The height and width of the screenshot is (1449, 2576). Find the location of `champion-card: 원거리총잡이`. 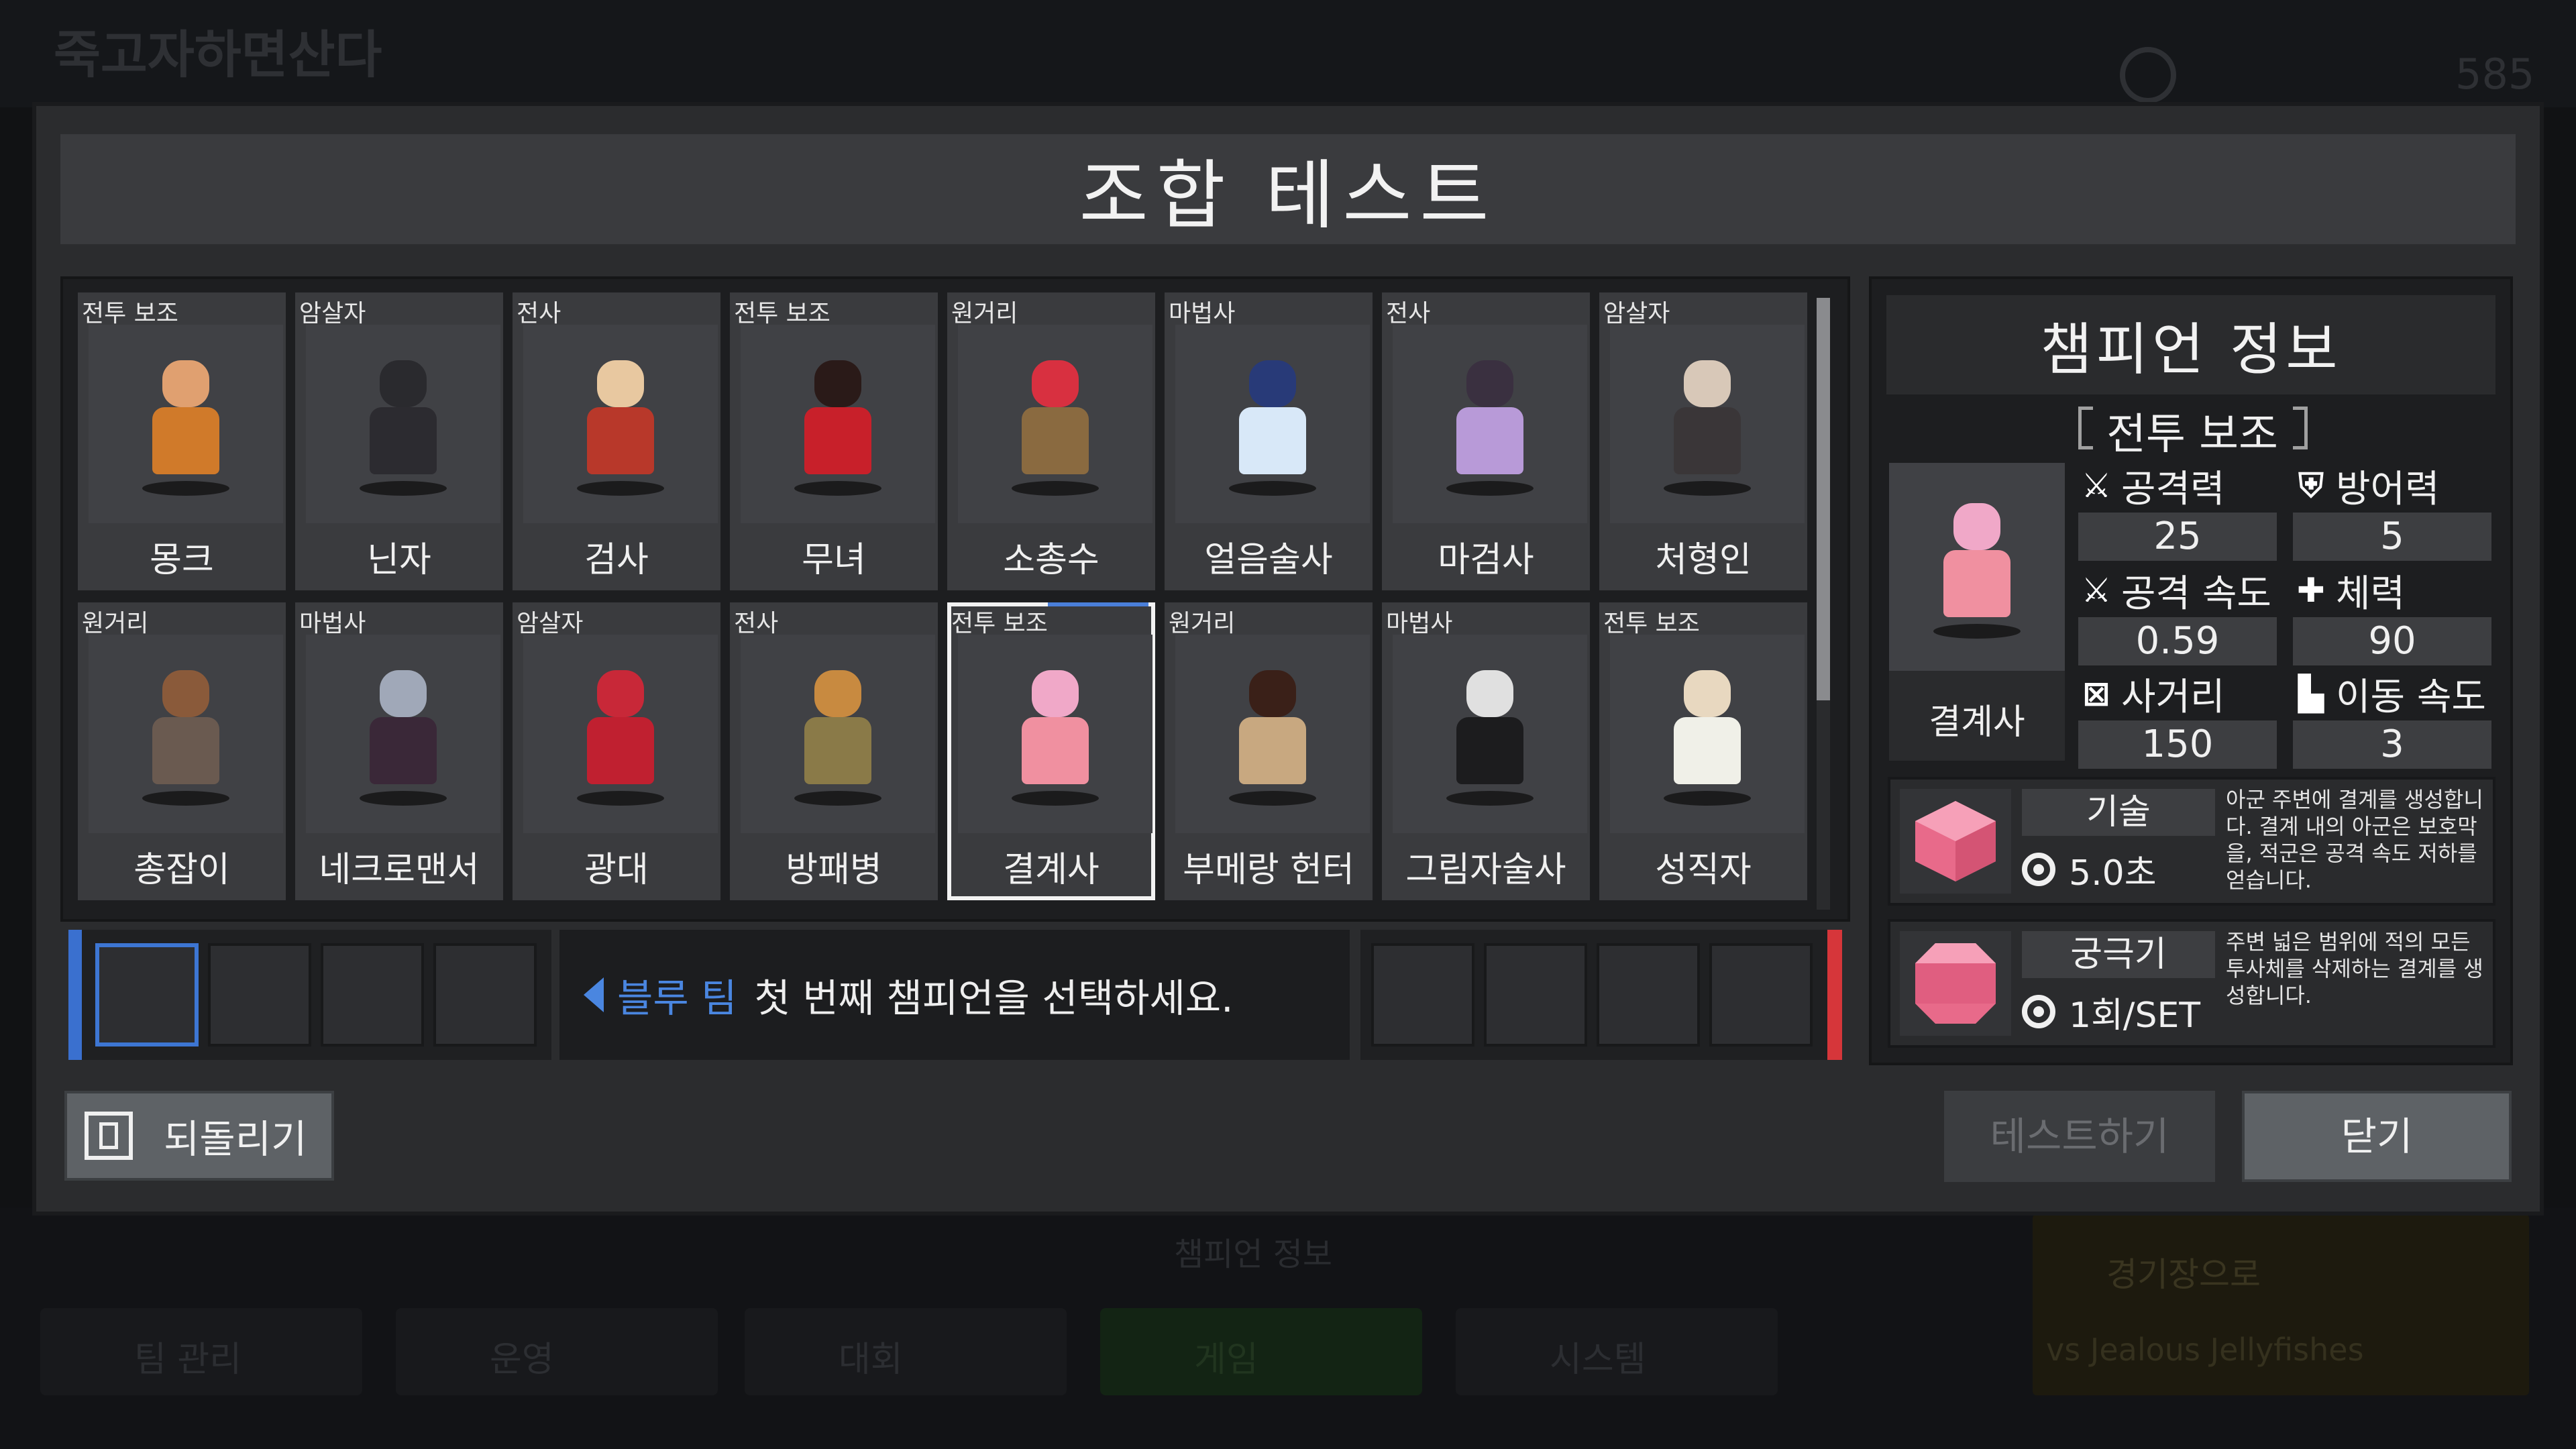

champion-card: 원거리총잡이 is located at coordinates (182, 751).